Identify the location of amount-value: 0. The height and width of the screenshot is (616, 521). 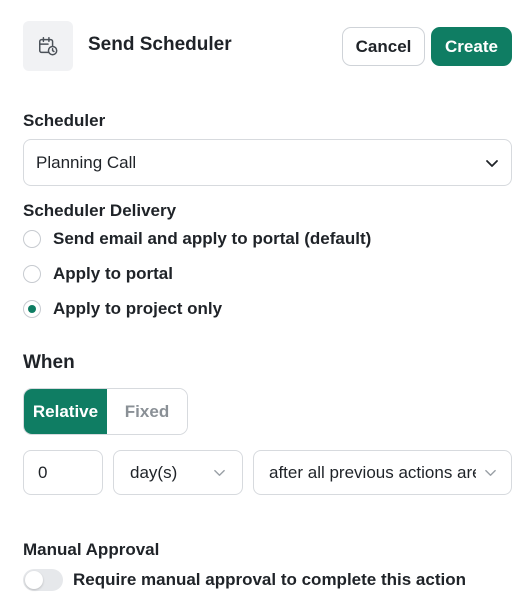
(43, 472).